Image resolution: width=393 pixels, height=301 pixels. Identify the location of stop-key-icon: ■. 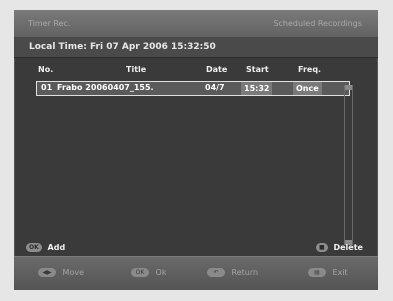
(322, 247).